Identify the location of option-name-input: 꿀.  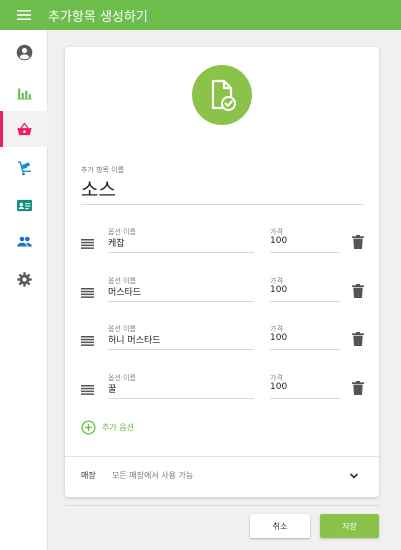
(112, 388).